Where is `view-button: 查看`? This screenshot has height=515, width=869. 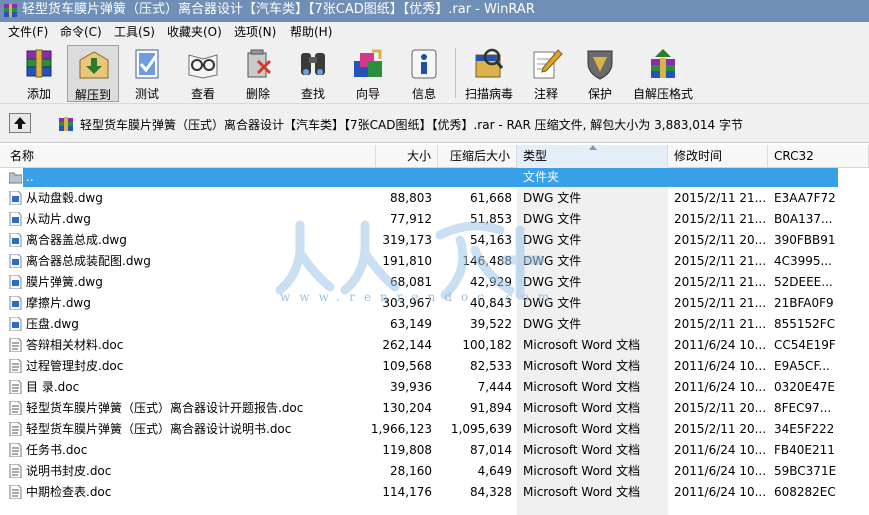 view-button: 查看 is located at coordinates (203, 73).